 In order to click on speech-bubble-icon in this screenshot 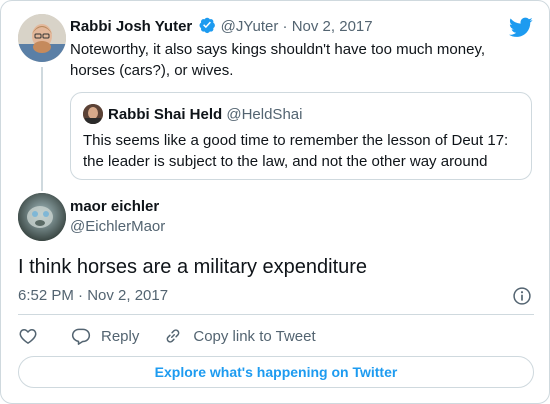, I will do `click(81, 336)`.